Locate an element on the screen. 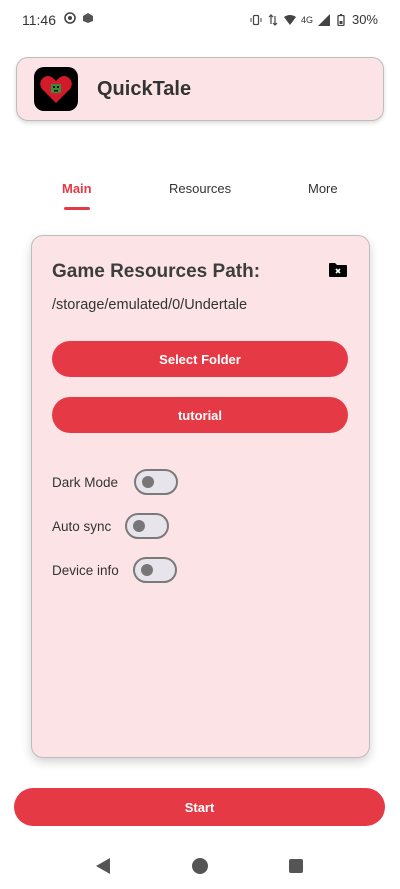 This screenshot has height=889, width=400. signal-icon is located at coordinates (323, 19).